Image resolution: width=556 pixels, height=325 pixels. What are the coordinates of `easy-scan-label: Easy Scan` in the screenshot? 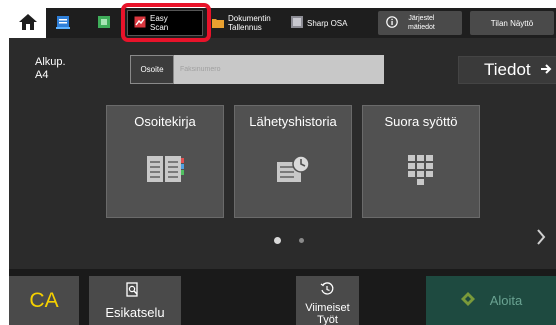 It's located at (159, 23).